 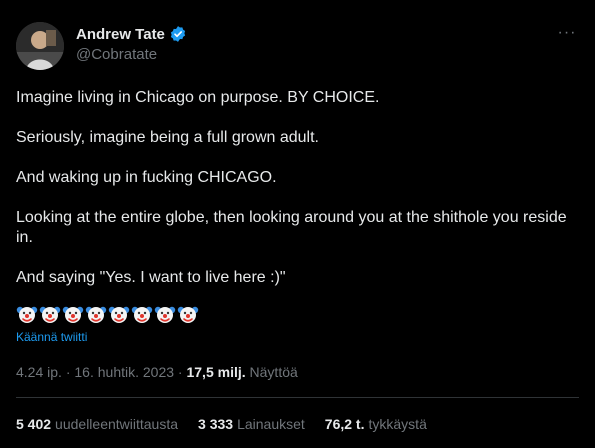 What do you see at coordinates (120, 34) in the screenshot?
I see `display-name: Andrew Tate` at bounding box center [120, 34].